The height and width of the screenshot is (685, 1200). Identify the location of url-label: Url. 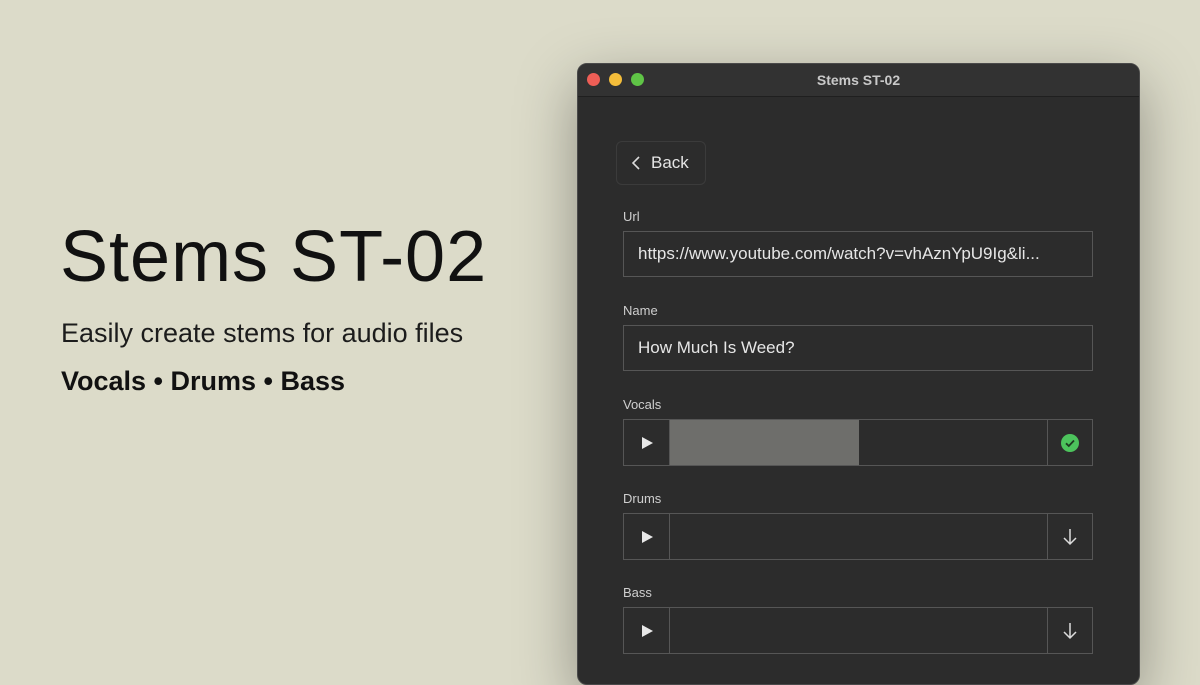
(631, 216).